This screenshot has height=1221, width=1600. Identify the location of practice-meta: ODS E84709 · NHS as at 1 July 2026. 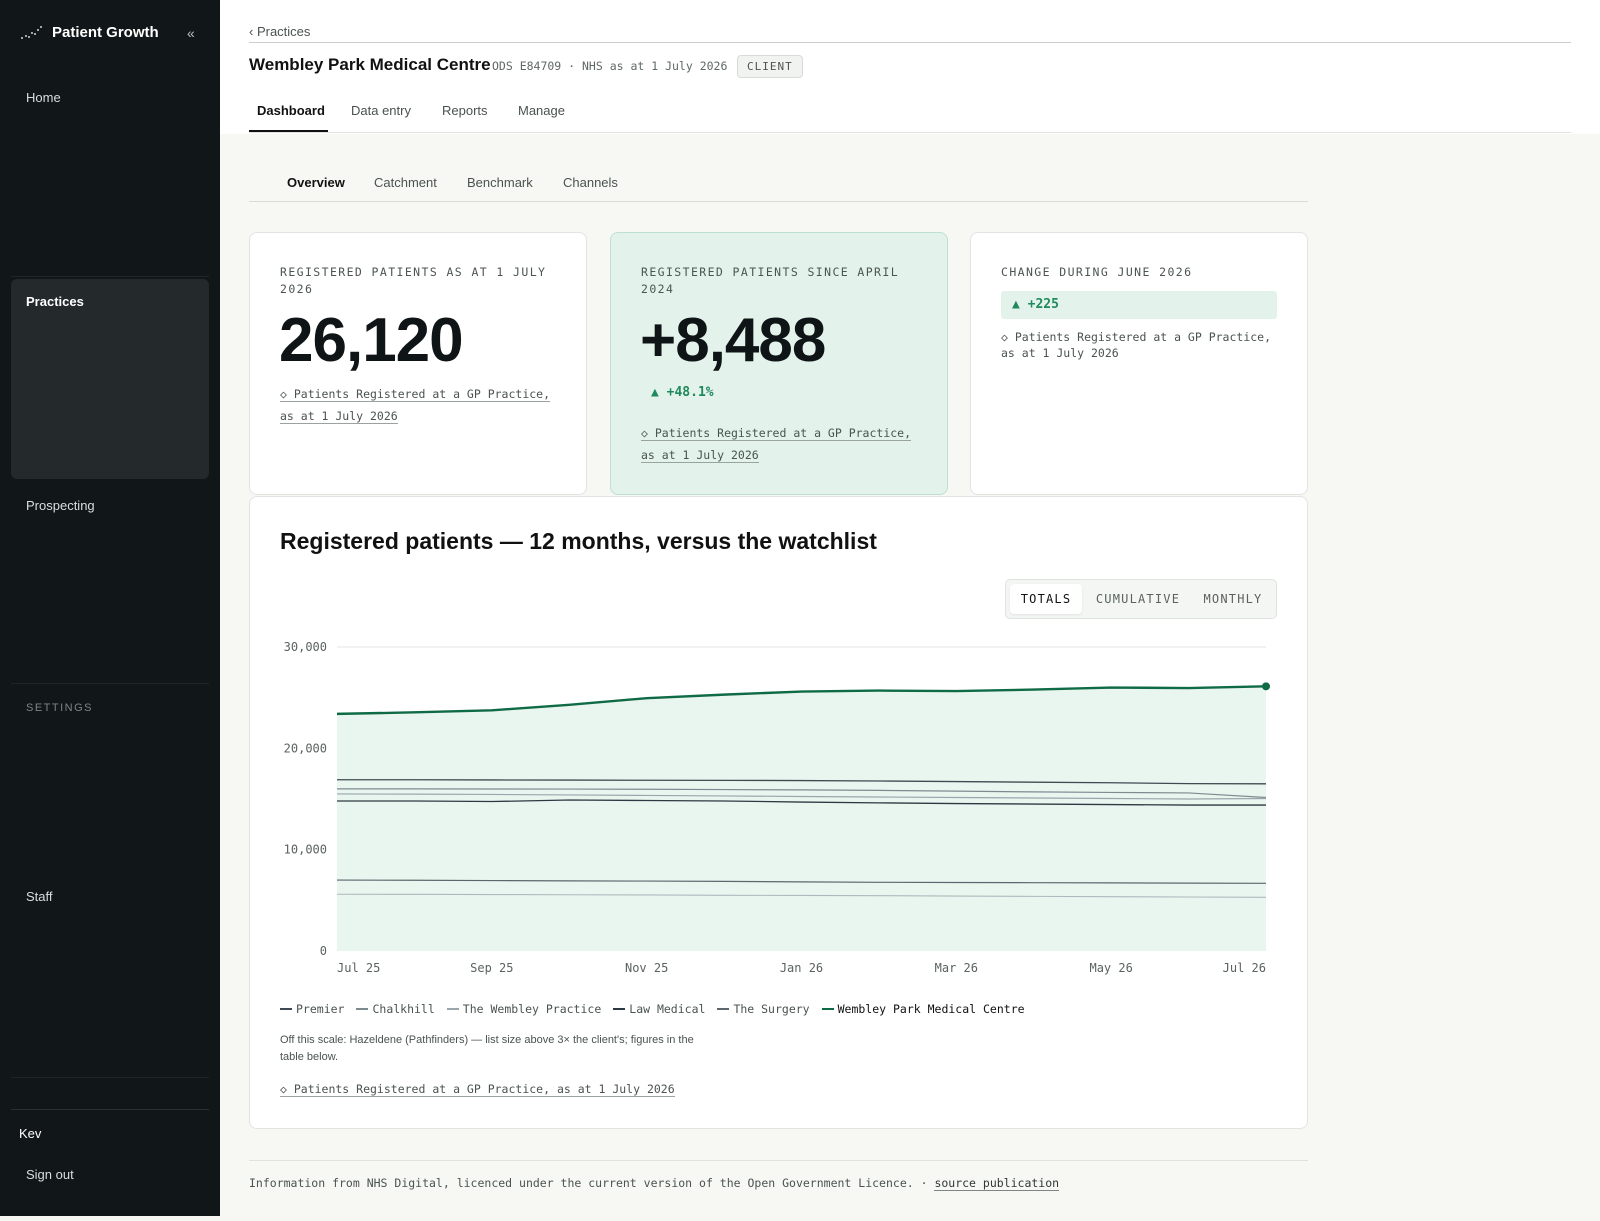
(610, 66).